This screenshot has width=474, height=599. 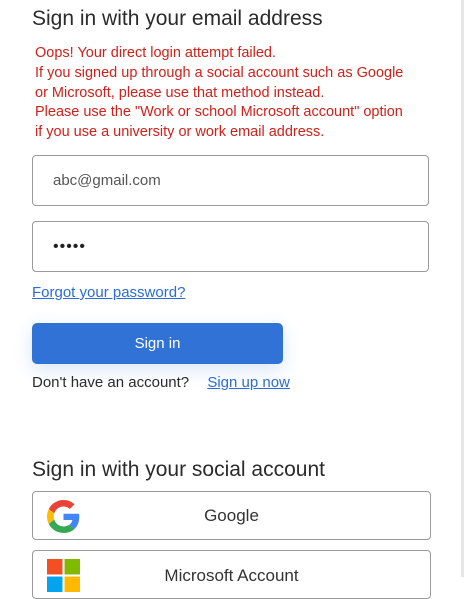 What do you see at coordinates (462, 288) in the screenshot?
I see `right-edge-divider` at bounding box center [462, 288].